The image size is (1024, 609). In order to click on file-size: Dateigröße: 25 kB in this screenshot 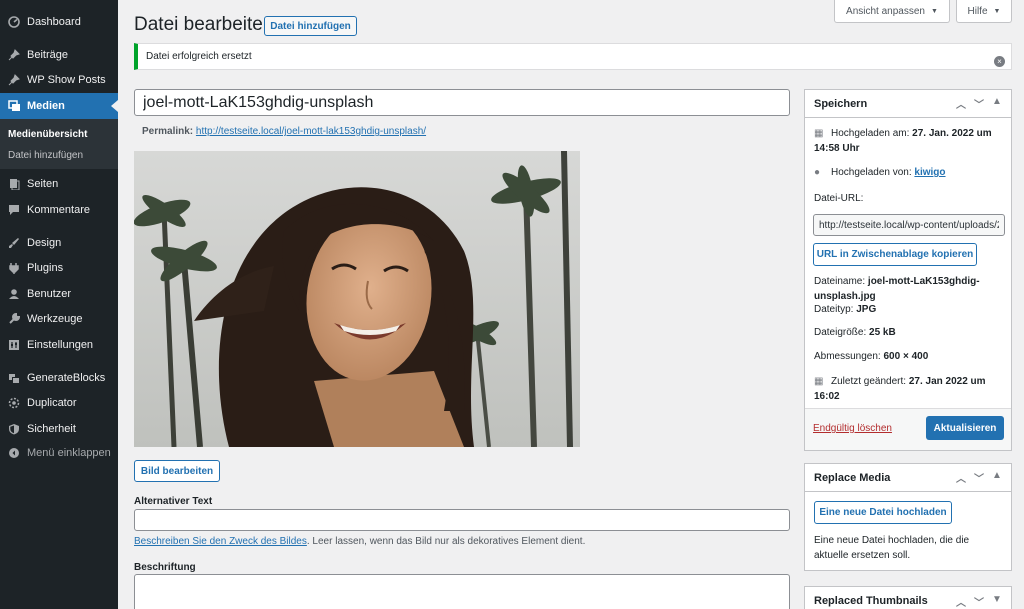, I will do `click(855, 332)`.